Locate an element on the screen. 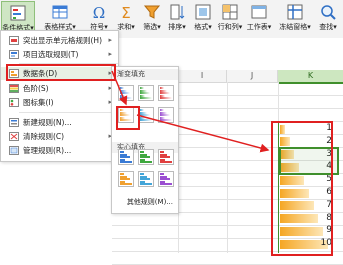  column-header-label: I is located at coordinates (202, 75).